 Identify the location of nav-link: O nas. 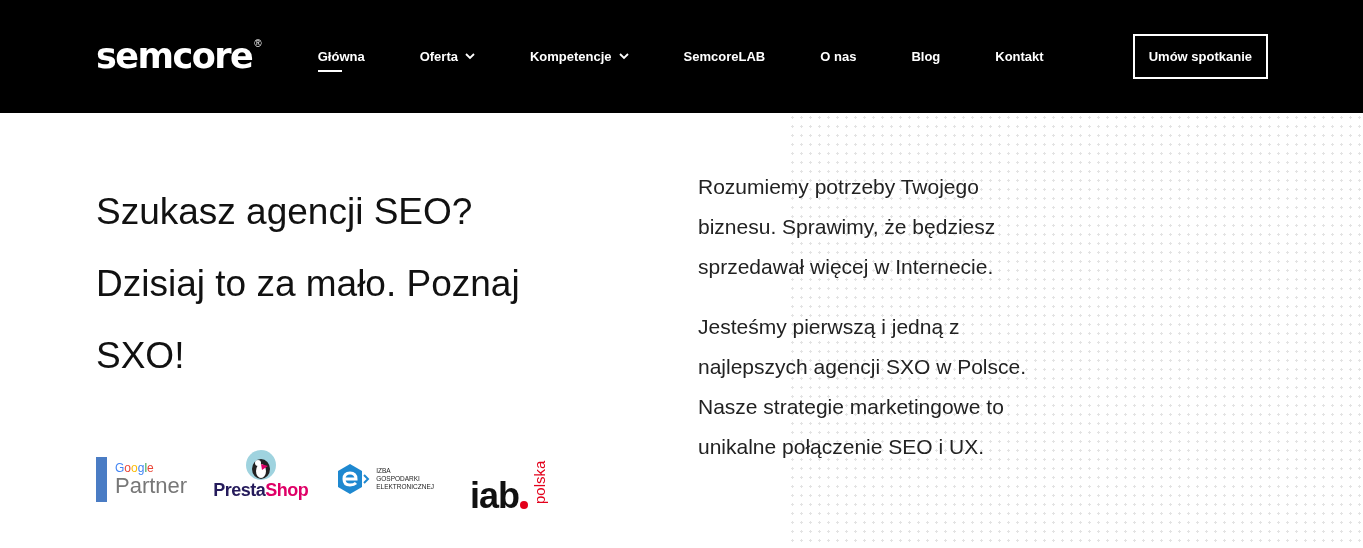
(838, 56).